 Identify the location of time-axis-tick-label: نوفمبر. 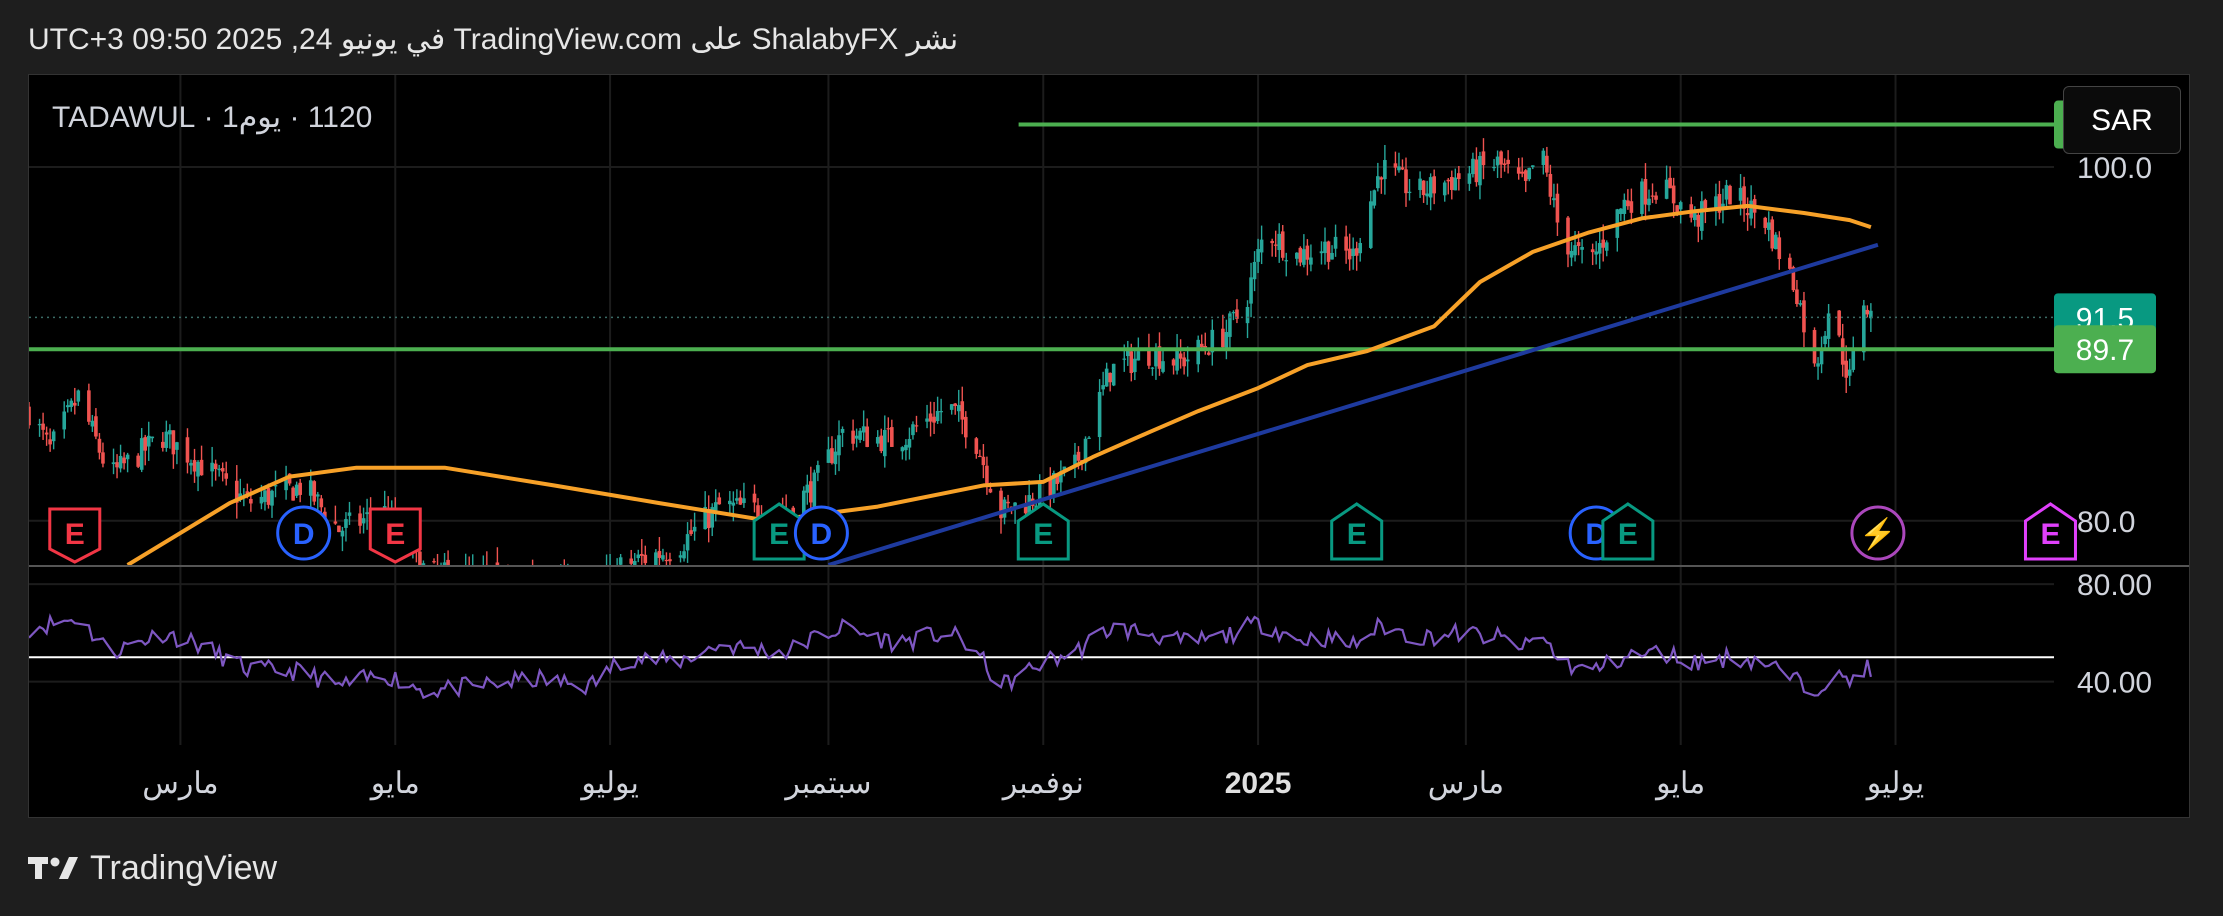
(1042, 784).